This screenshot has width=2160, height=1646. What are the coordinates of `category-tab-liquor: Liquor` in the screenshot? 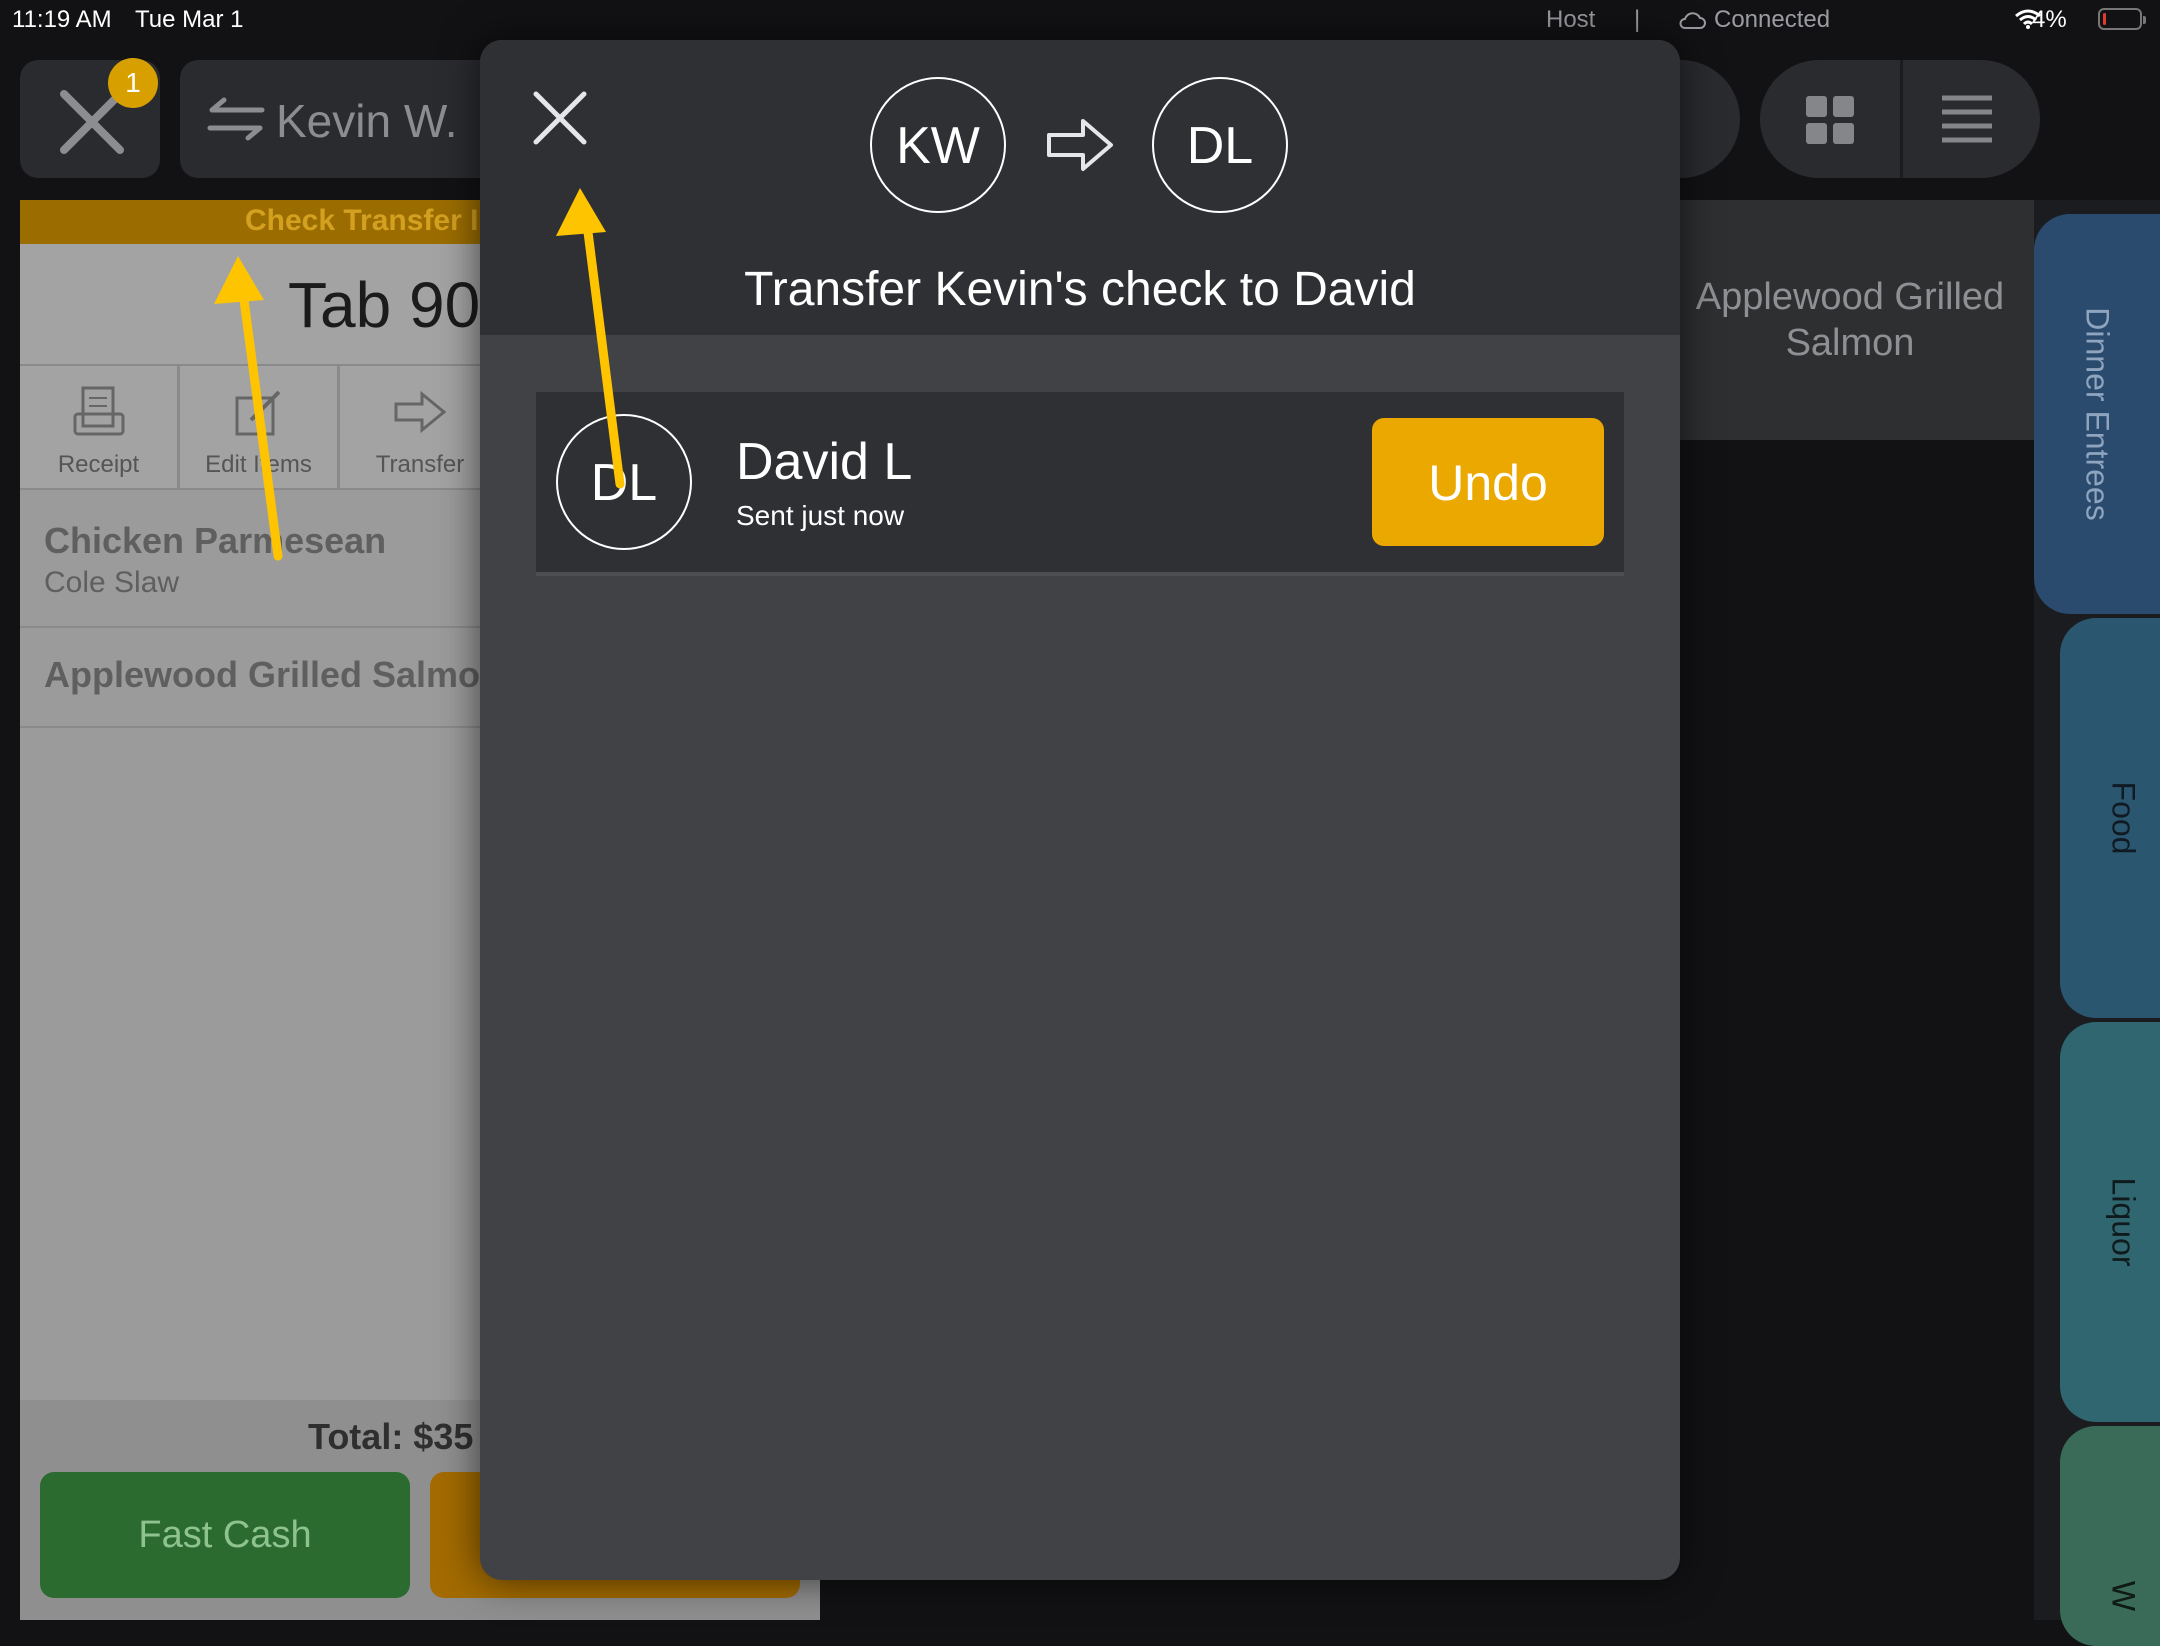 It's located at (2110, 1222).